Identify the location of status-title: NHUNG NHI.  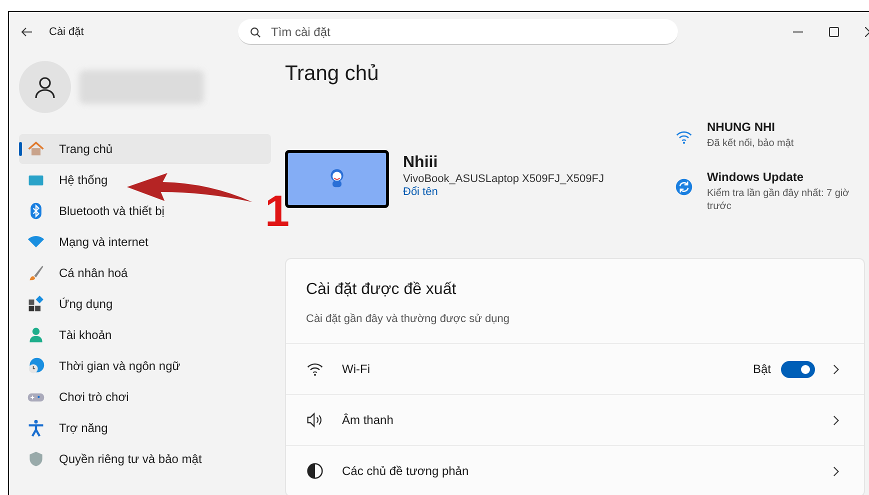
(741, 127).